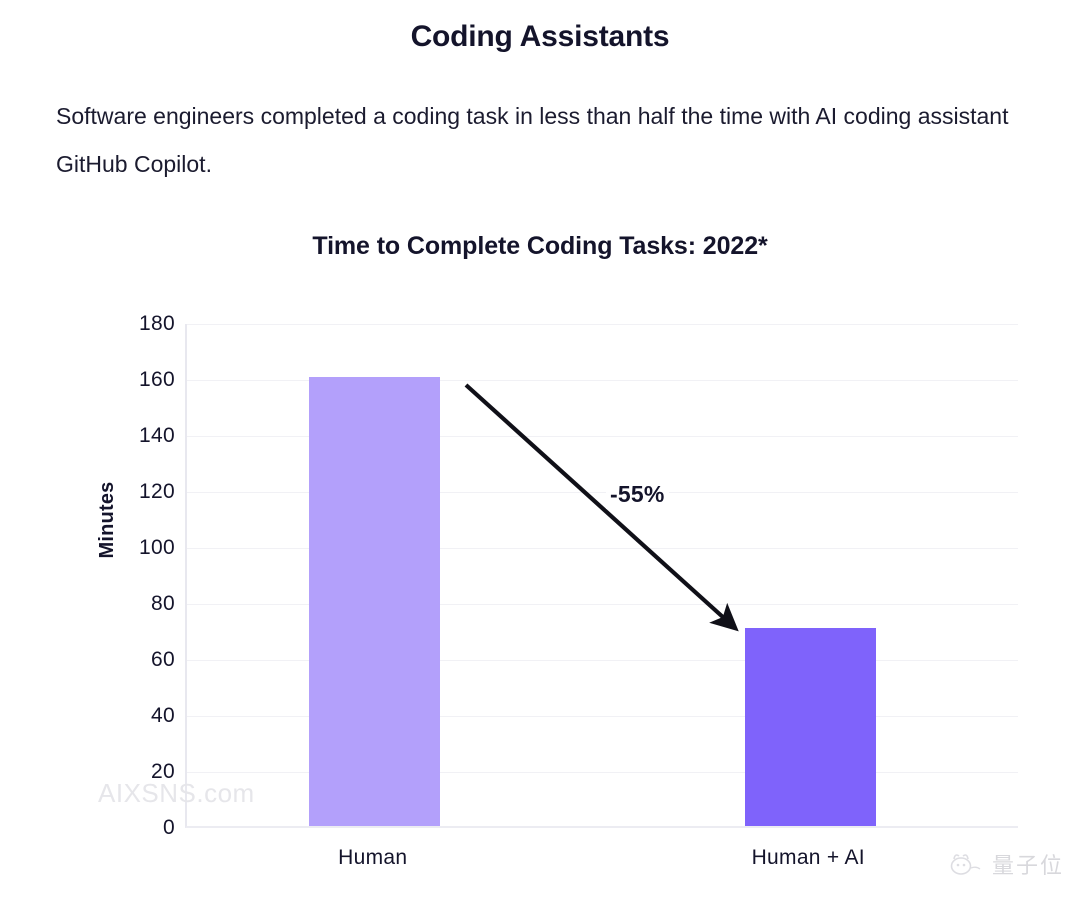 Image resolution: width=1080 pixels, height=915 pixels. What do you see at coordinates (810, 727) in the screenshot?
I see `bar-human-ai` at bounding box center [810, 727].